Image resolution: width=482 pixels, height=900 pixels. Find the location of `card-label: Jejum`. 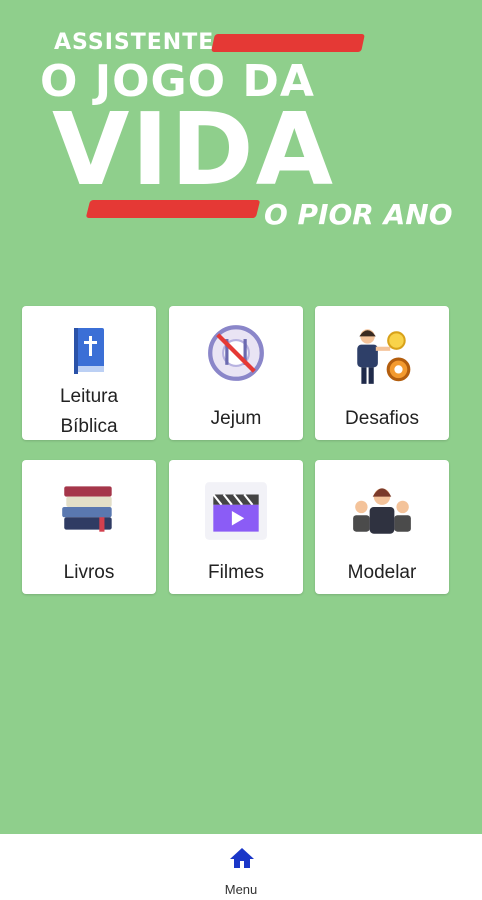

card-label: Jejum is located at coordinates (236, 418).